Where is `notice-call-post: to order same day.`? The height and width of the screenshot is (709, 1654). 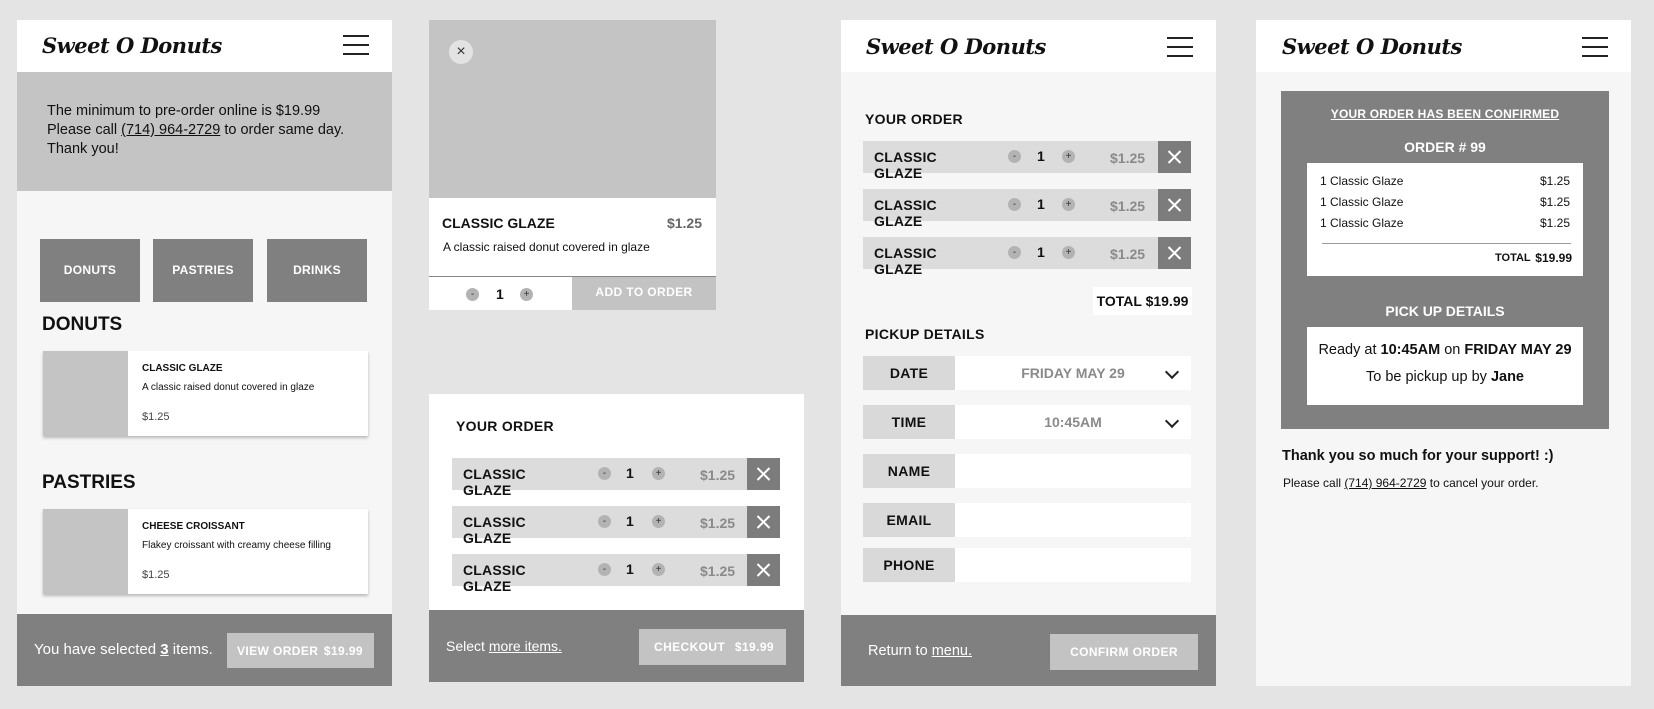 notice-call-post: to order same day. is located at coordinates (284, 130).